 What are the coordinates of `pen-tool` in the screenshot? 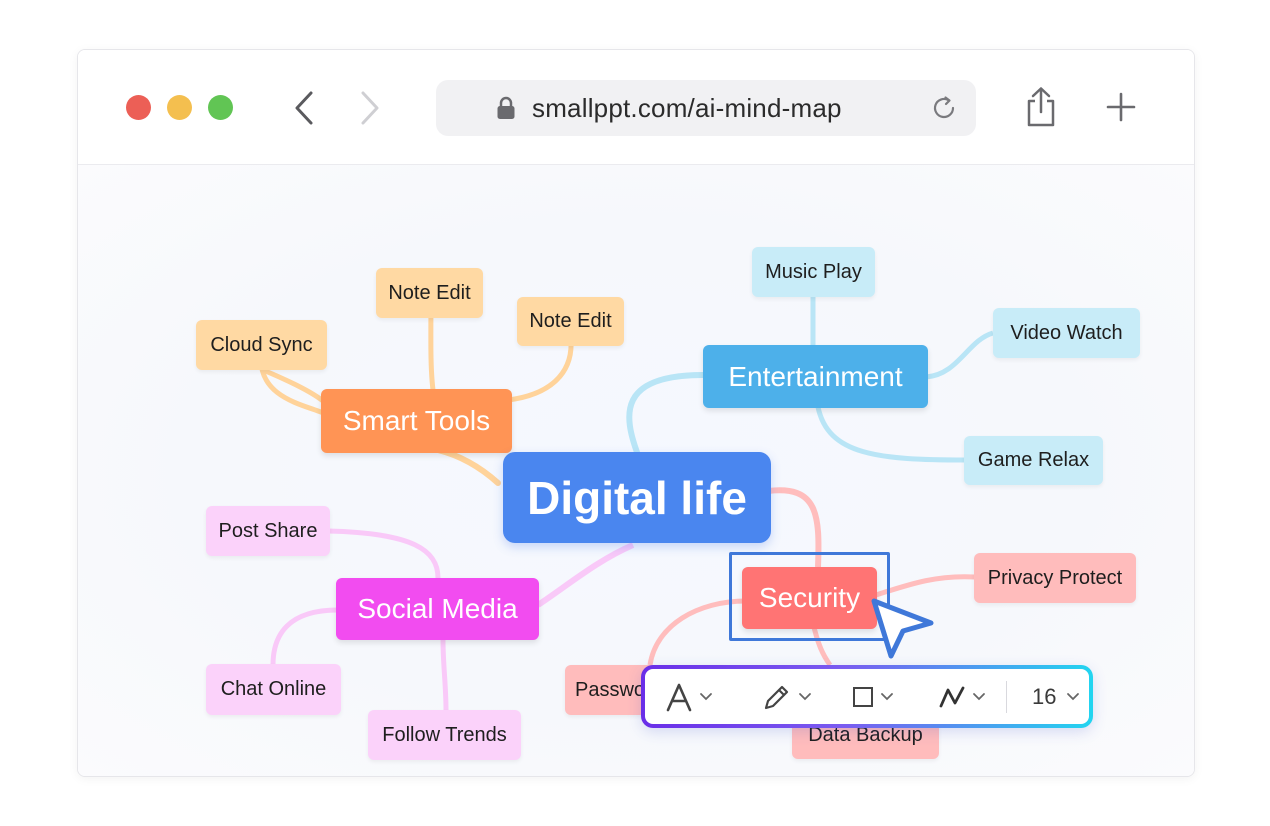 It's located at (787, 696).